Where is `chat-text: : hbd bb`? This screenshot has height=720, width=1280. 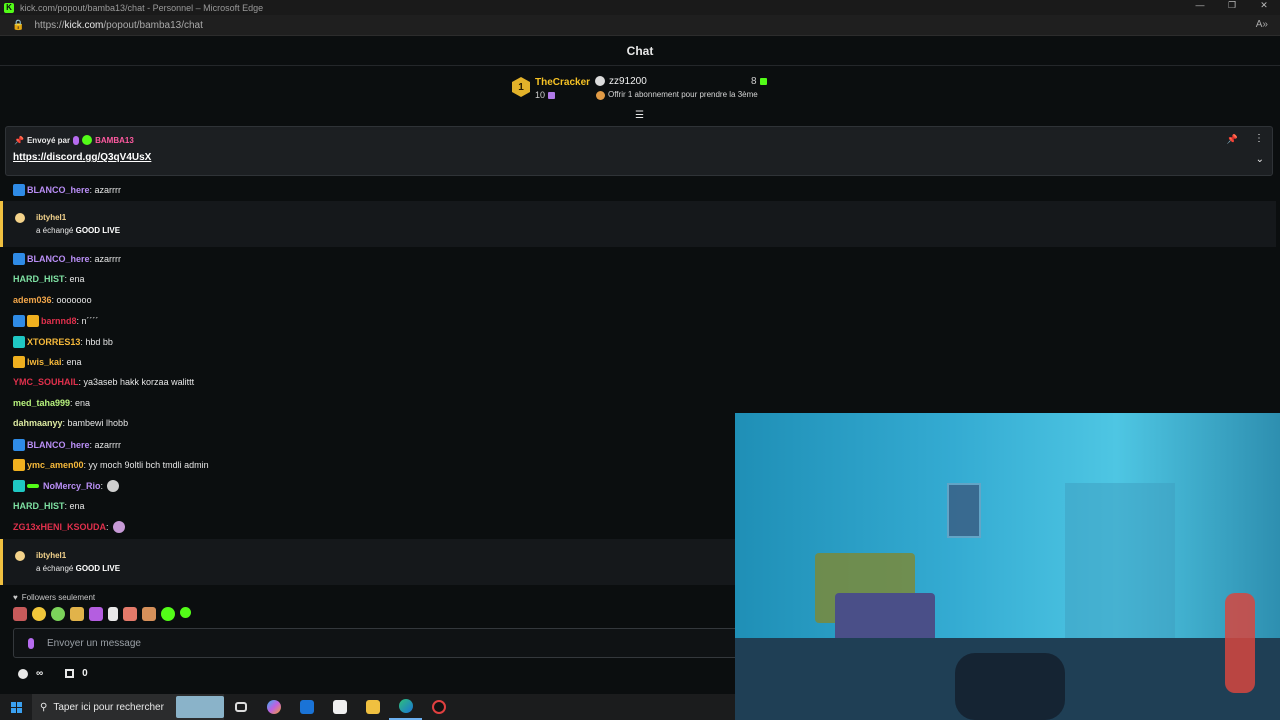 chat-text: : hbd bb is located at coordinates (96, 342).